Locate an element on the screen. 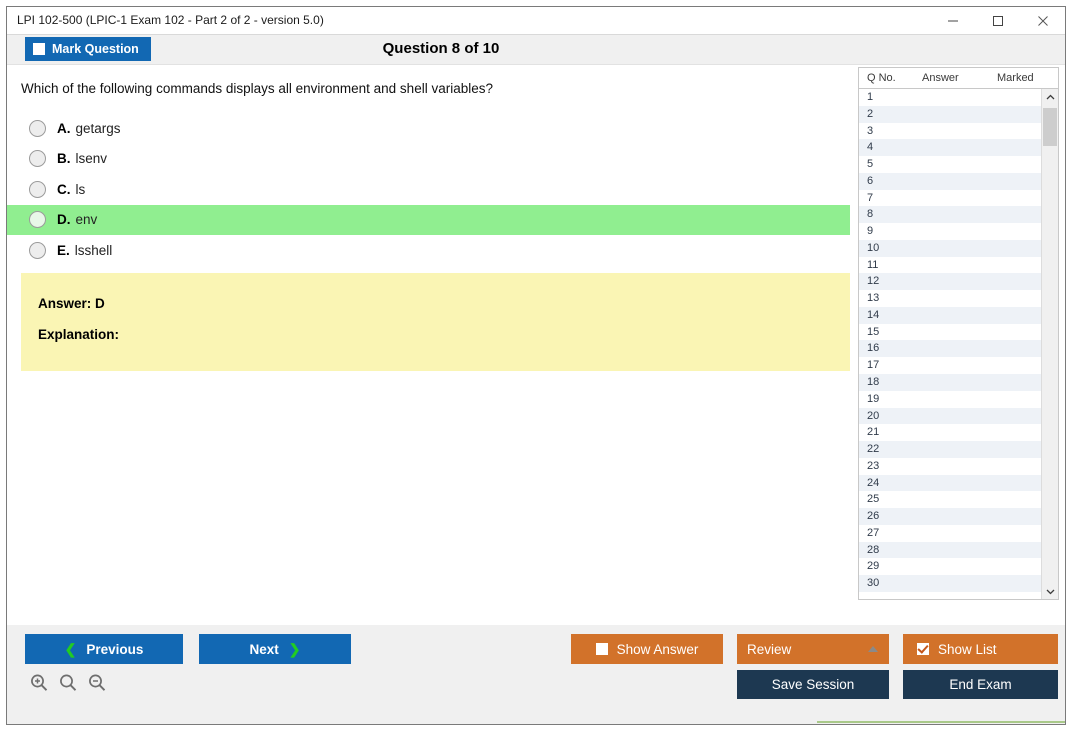 The height and width of the screenshot is (735, 1075). question-list-row: 11 is located at coordinates (950, 265).